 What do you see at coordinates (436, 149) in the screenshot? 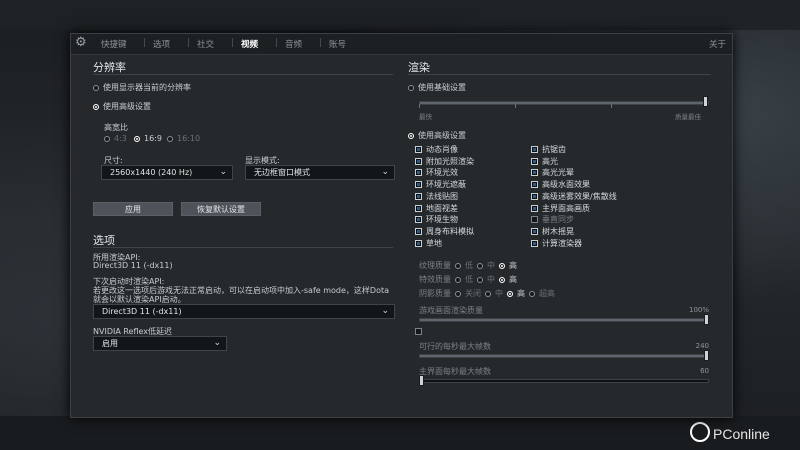
I see `checkbox-row: 动态肖像` at bounding box center [436, 149].